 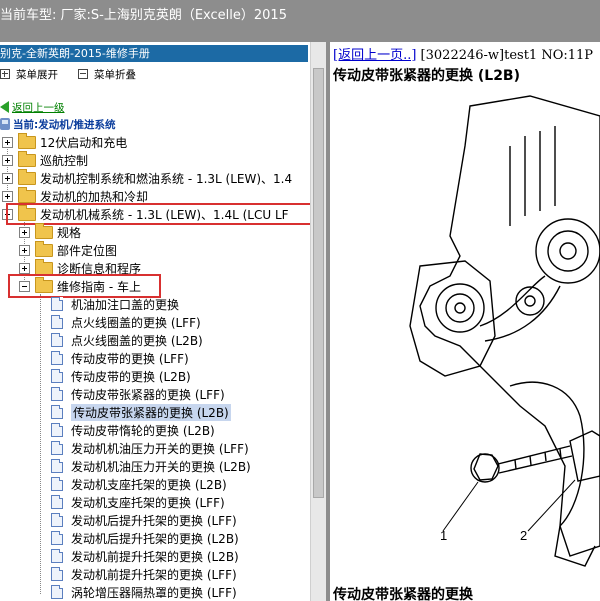 What do you see at coordinates (505, 55) in the screenshot?
I see `document-id-text: [3022246-w]test1 NO:11P` at bounding box center [505, 55].